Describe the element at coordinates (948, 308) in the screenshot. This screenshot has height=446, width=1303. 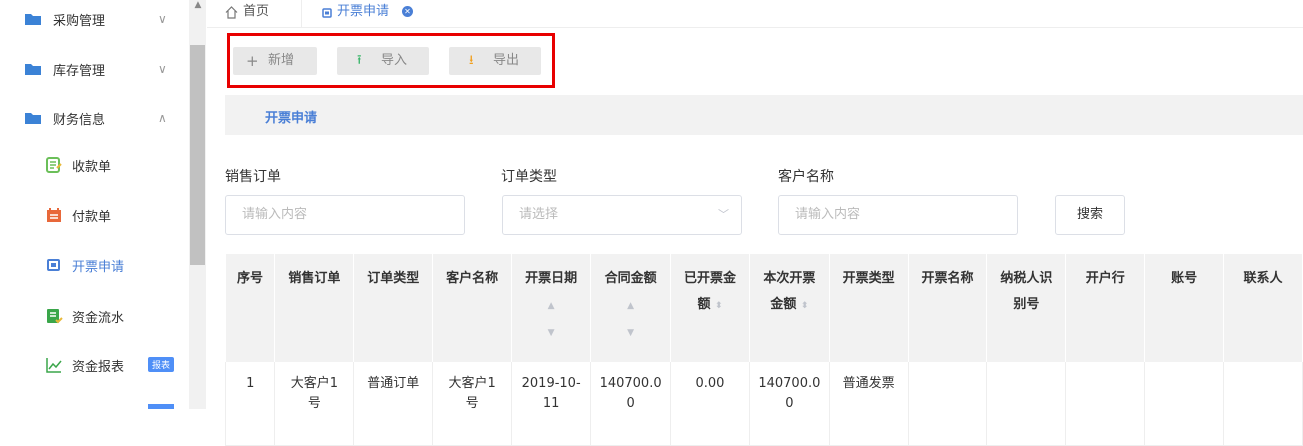
I see `header-invoice-name: 开票名称` at that location.